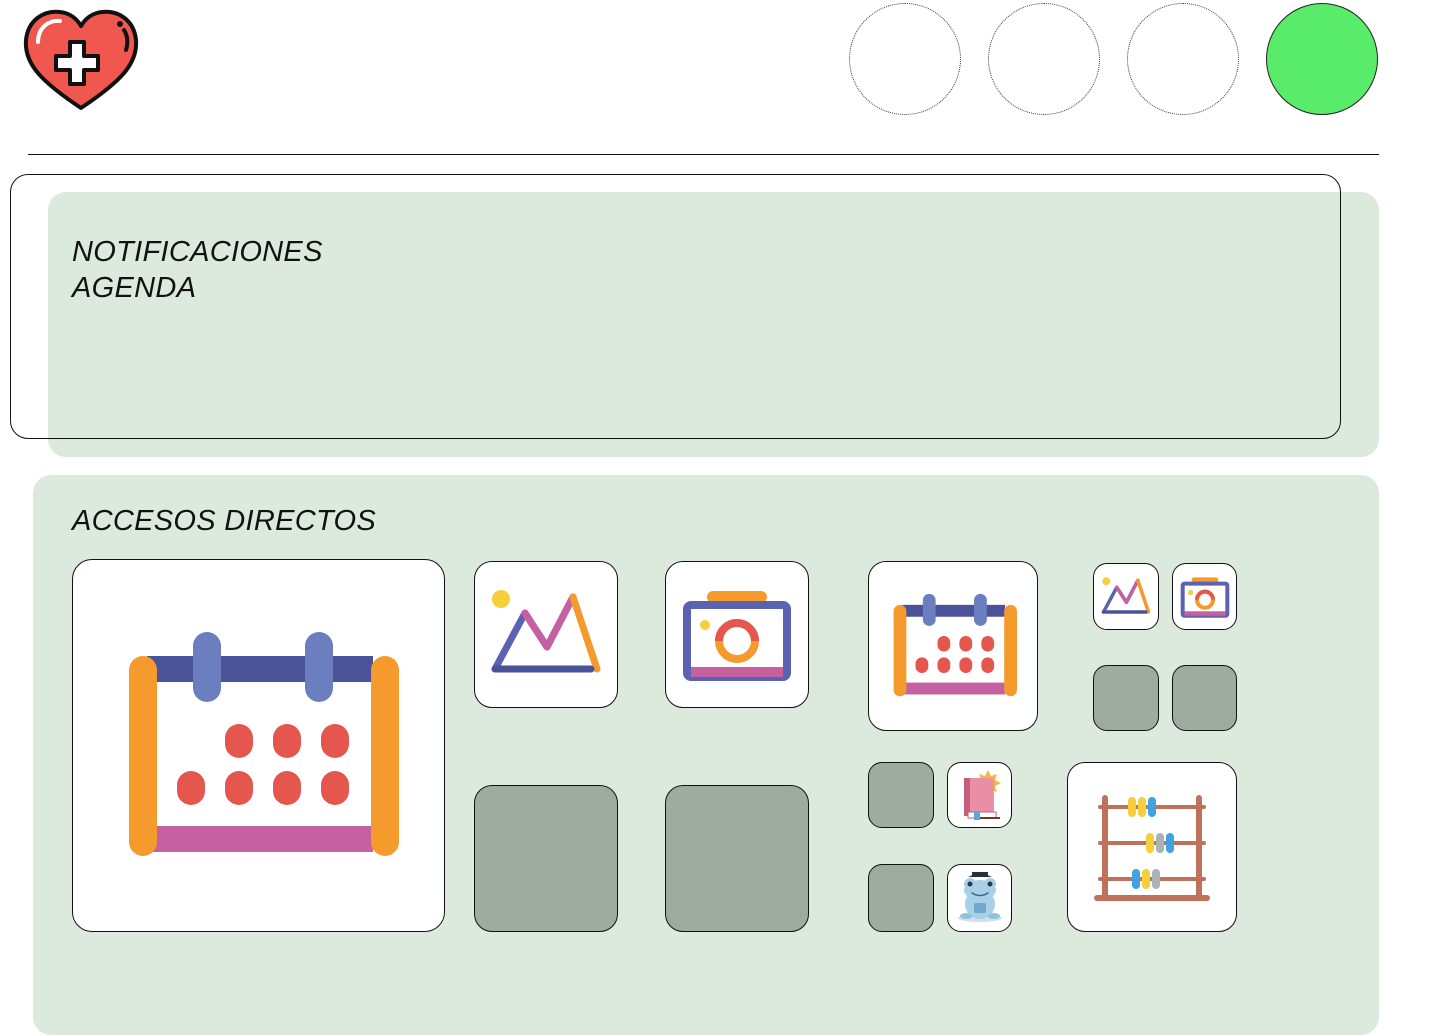 The height and width of the screenshot is (1035, 1440). I want to click on frog-icon, so click(979, 897).